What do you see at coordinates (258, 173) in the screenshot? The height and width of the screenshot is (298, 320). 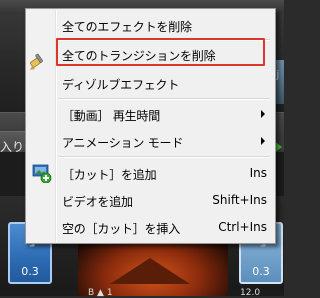 I see `menu-item-shortcut: Ins` at bounding box center [258, 173].